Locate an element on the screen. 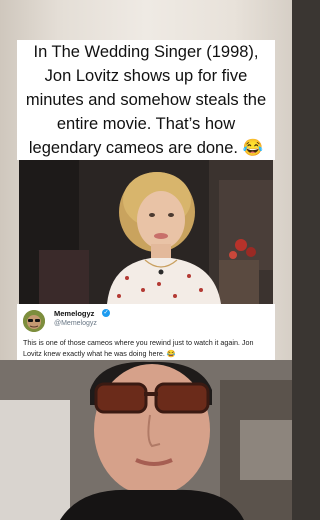  avatar is located at coordinates (34, 321).